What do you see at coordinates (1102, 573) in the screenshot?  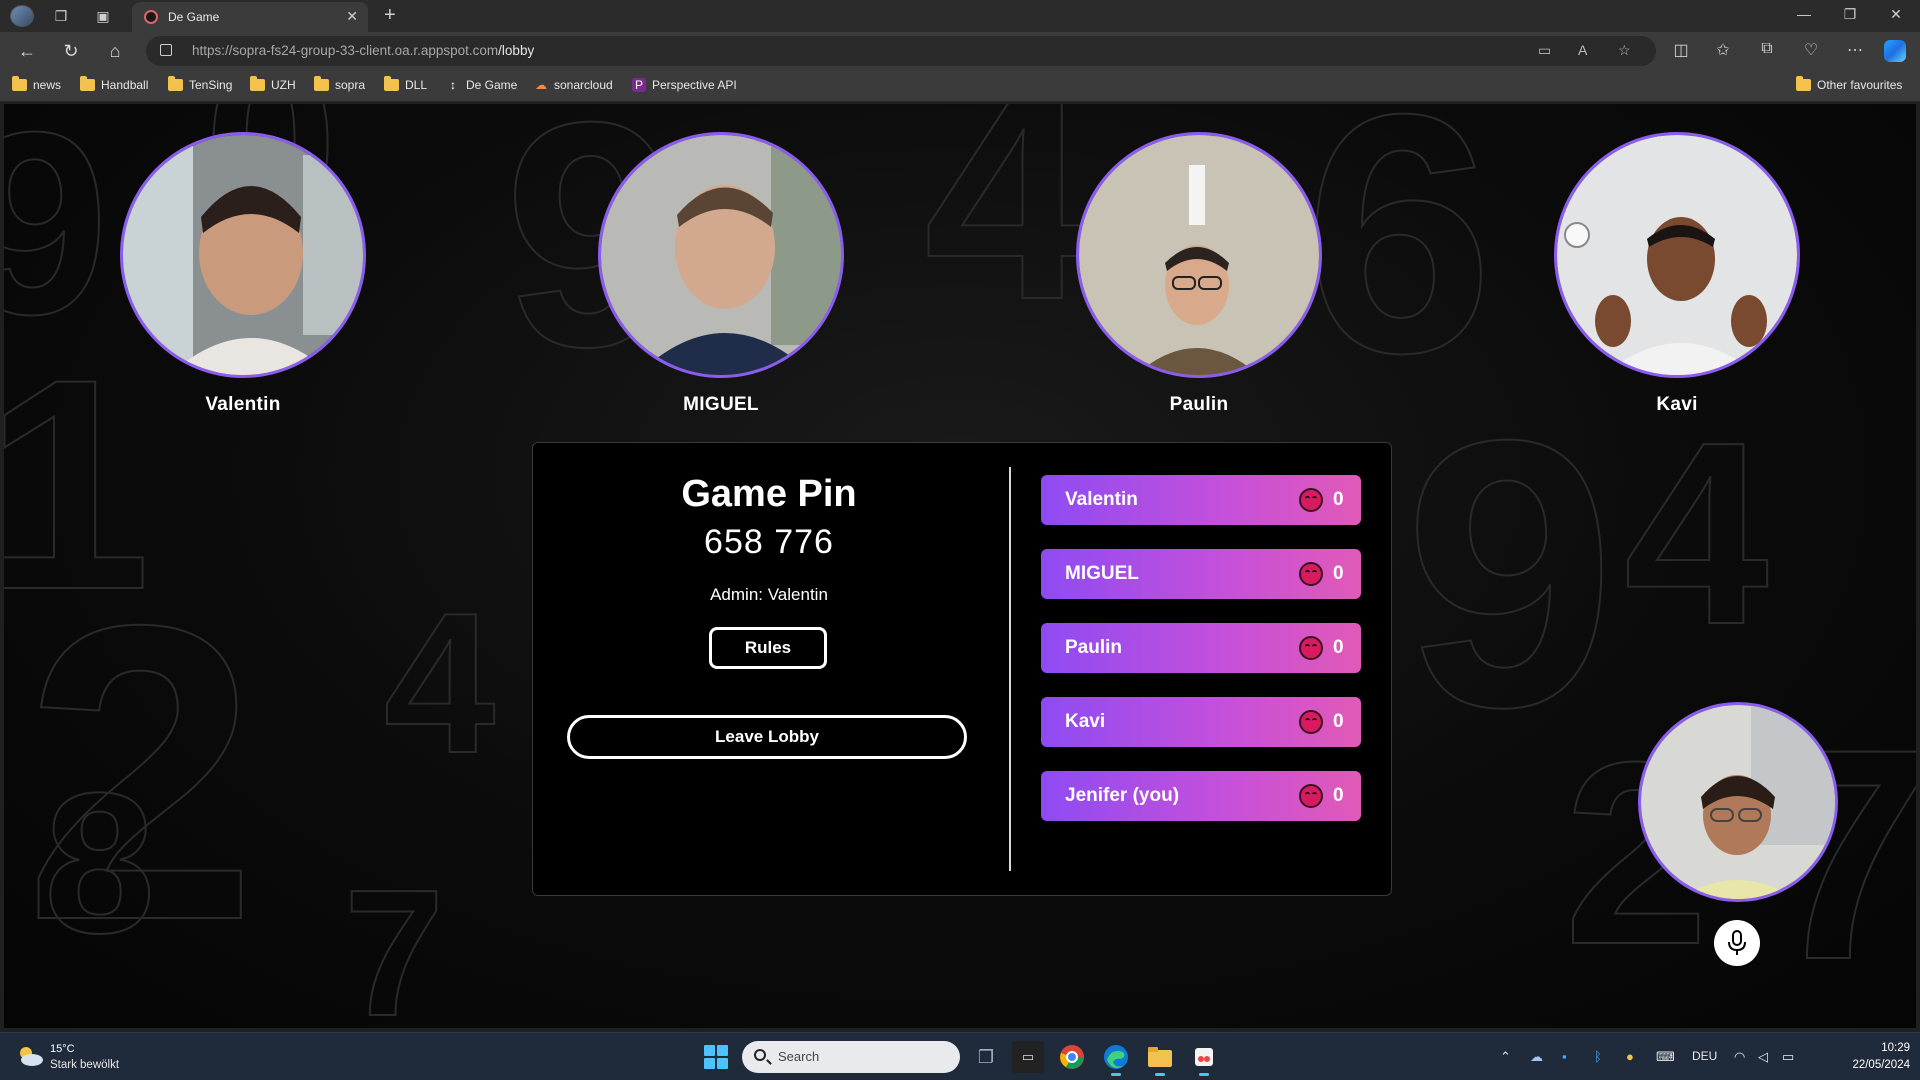 I see `player-name: MIGUEL` at bounding box center [1102, 573].